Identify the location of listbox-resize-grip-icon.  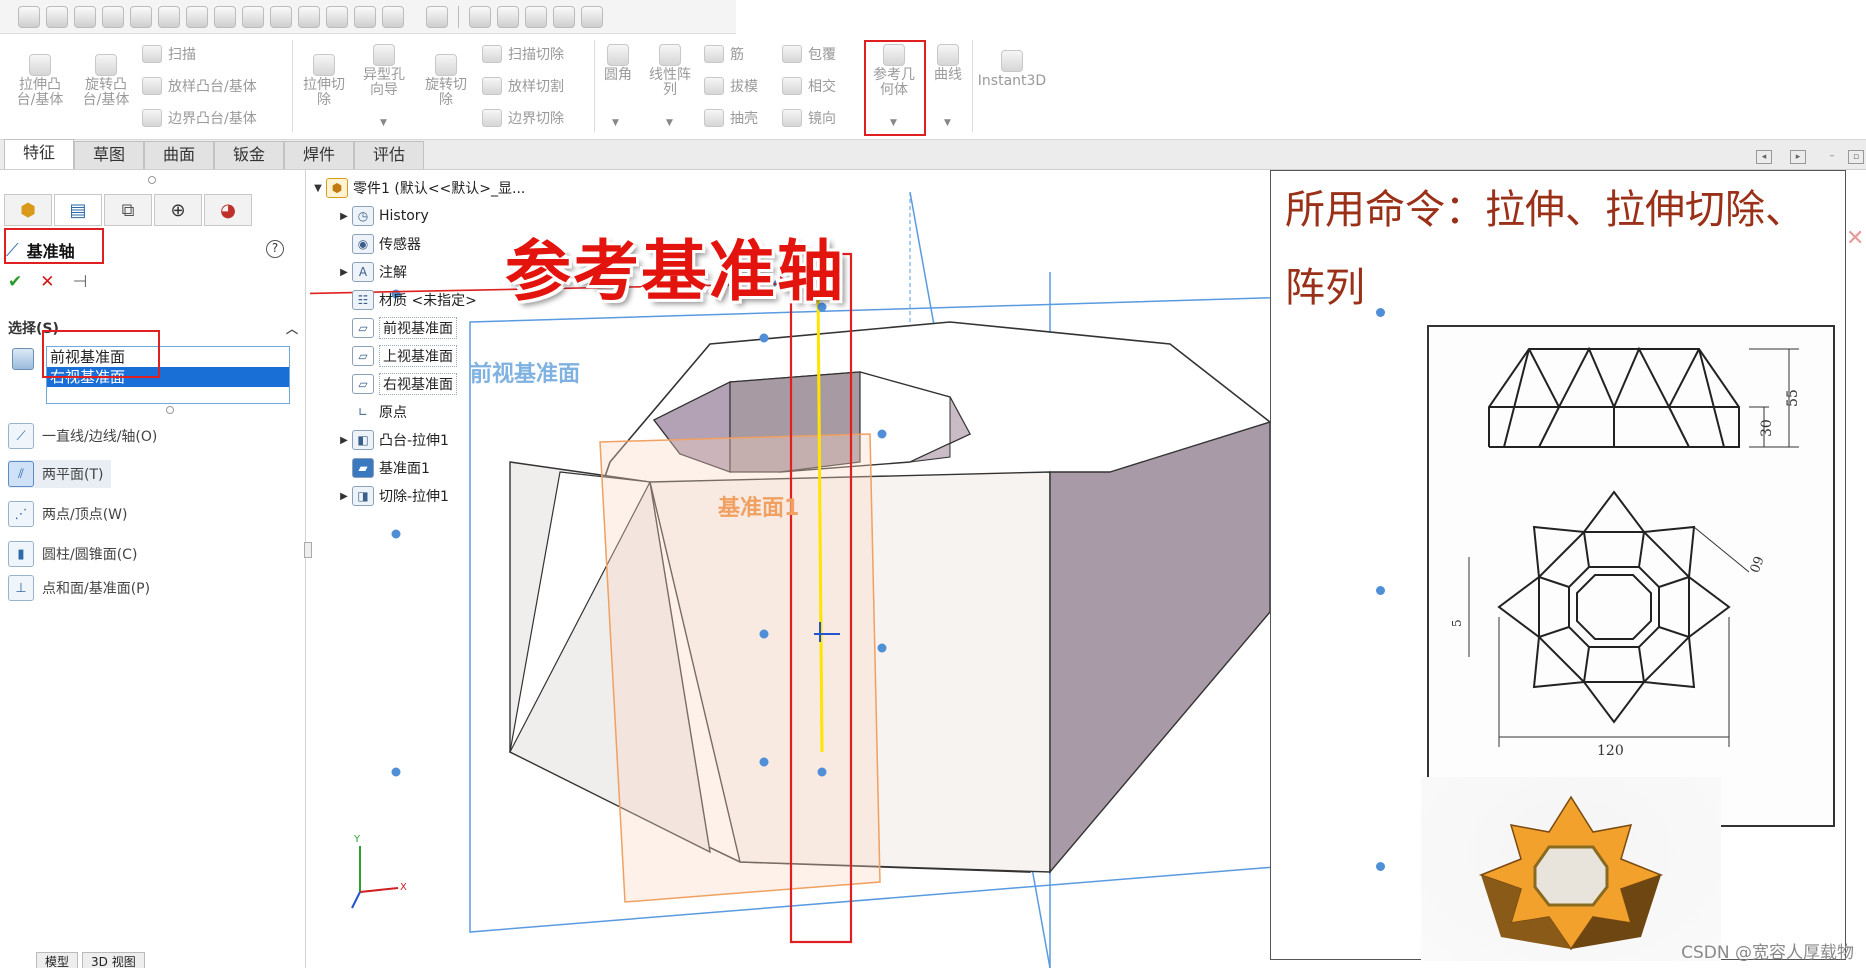
(170, 410).